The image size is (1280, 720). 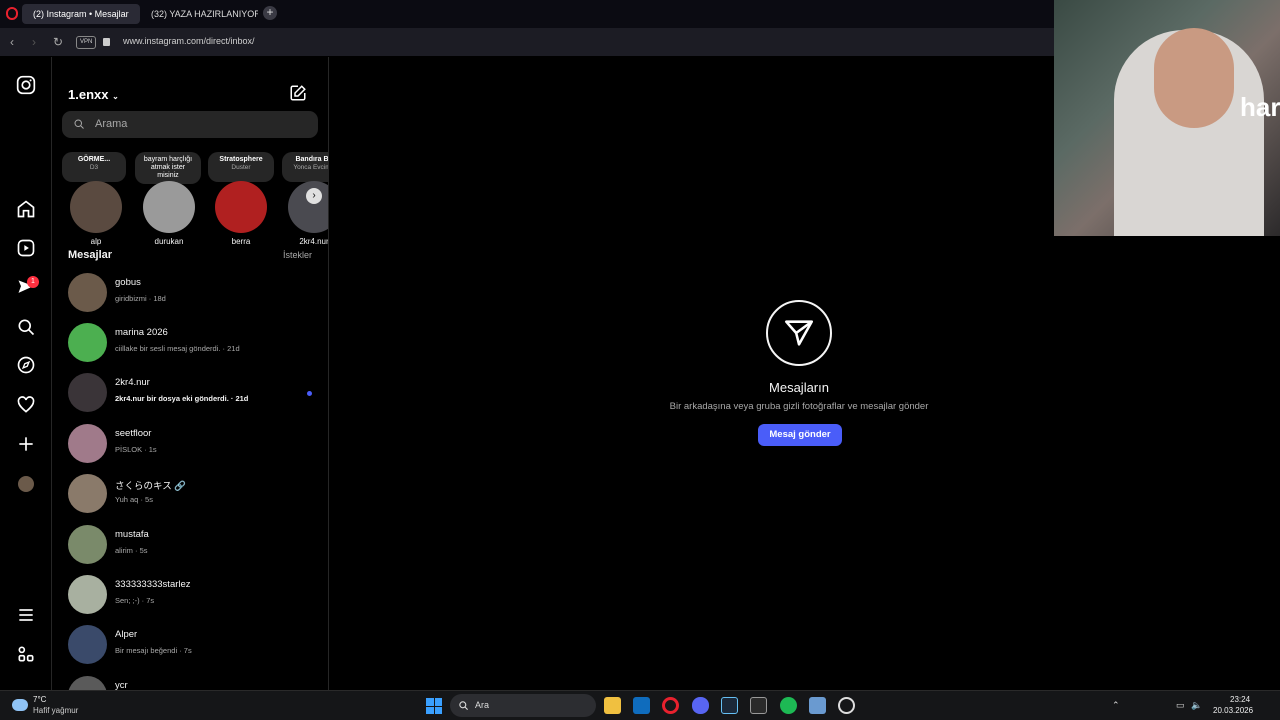 What do you see at coordinates (1194, 78) in the screenshot?
I see `streamer-head` at bounding box center [1194, 78].